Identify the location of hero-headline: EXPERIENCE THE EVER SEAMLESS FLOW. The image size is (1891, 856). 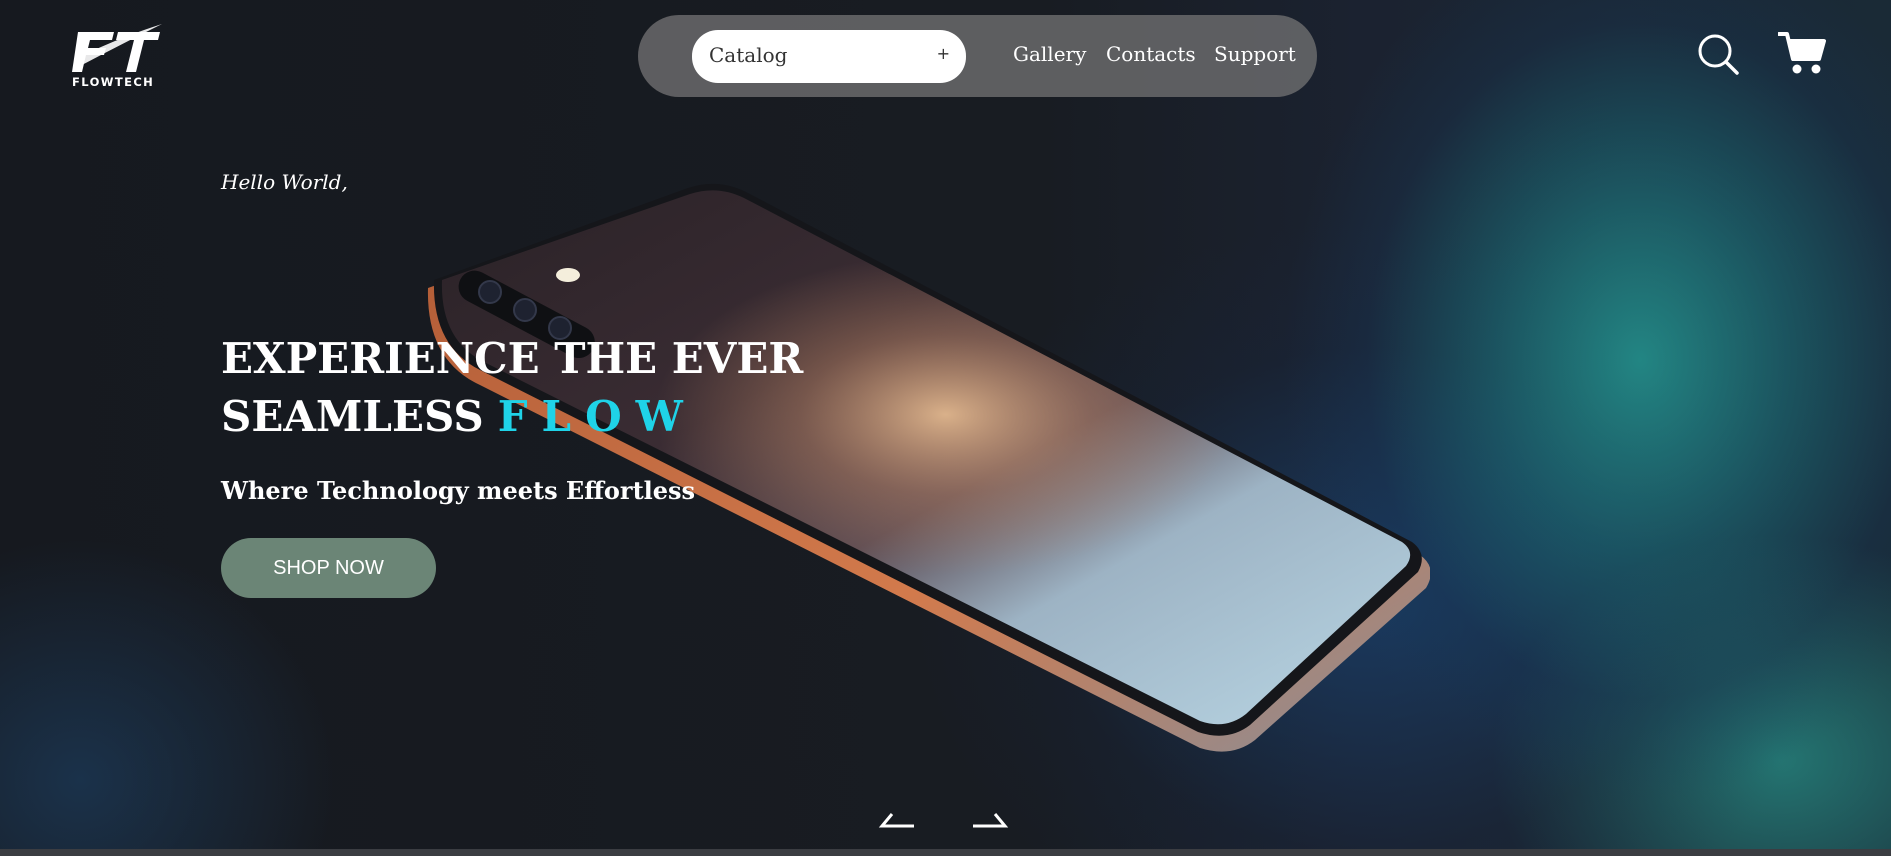
(512, 388).